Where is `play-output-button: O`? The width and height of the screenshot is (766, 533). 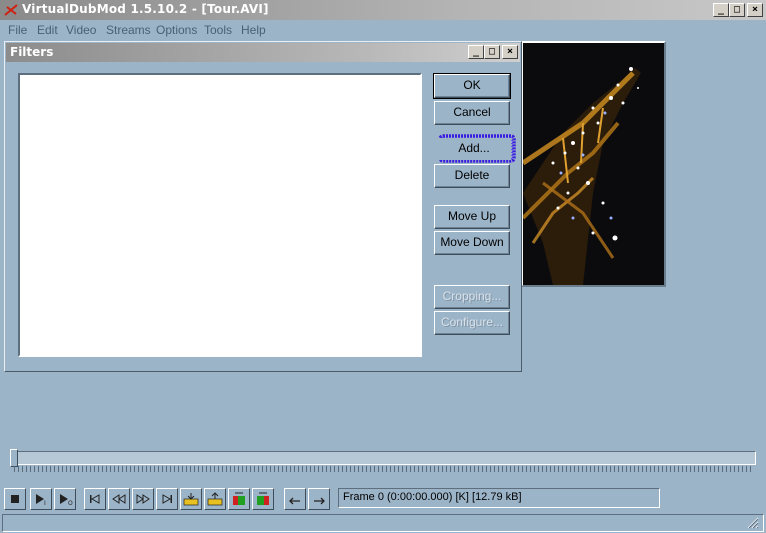 play-output-button: O is located at coordinates (65, 499).